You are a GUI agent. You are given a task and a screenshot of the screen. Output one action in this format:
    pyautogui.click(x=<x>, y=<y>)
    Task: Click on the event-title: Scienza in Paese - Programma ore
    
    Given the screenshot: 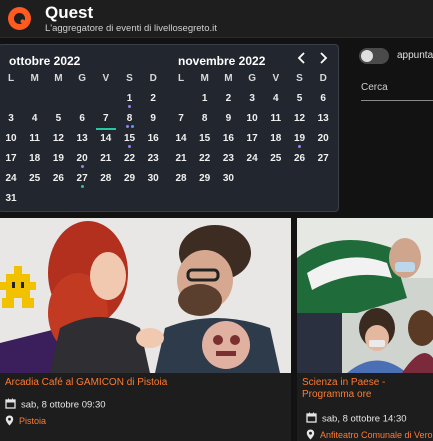 What is the action you would take?
    pyautogui.click(x=367, y=389)
    